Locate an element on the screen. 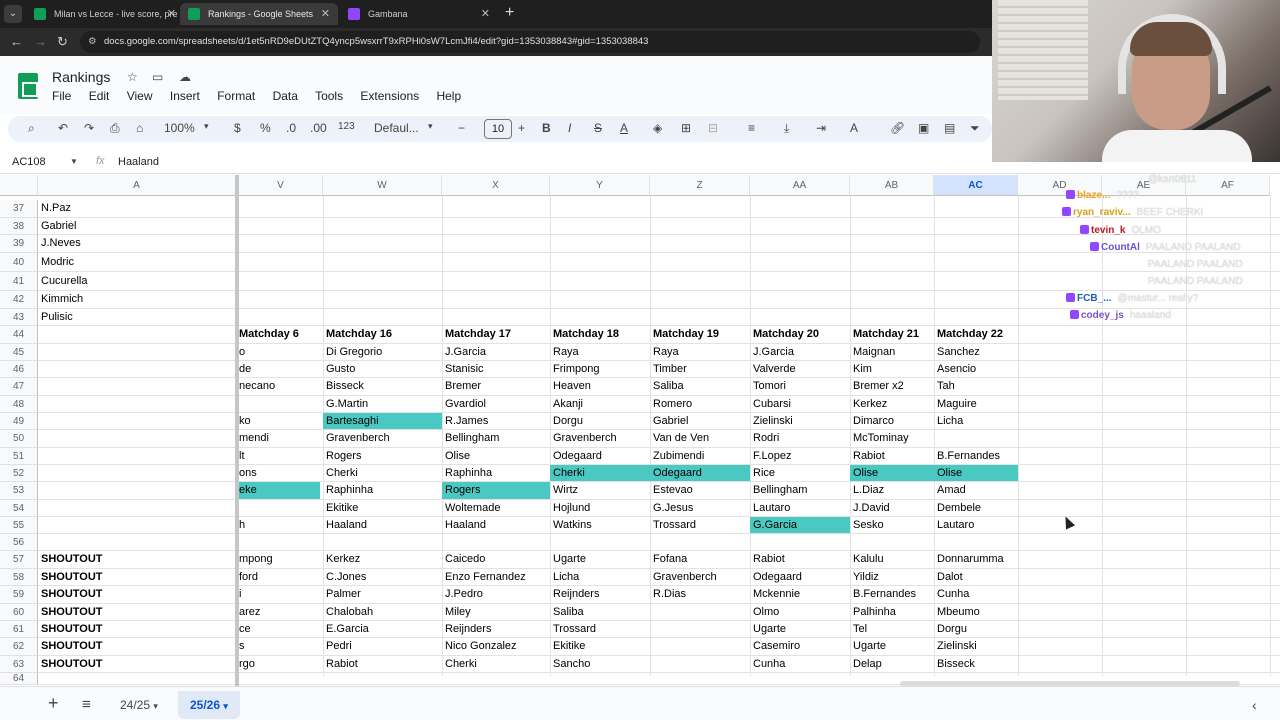 The height and width of the screenshot is (720, 1280). cell-v44: Matchday 6 is located at coordinates (278, 334).